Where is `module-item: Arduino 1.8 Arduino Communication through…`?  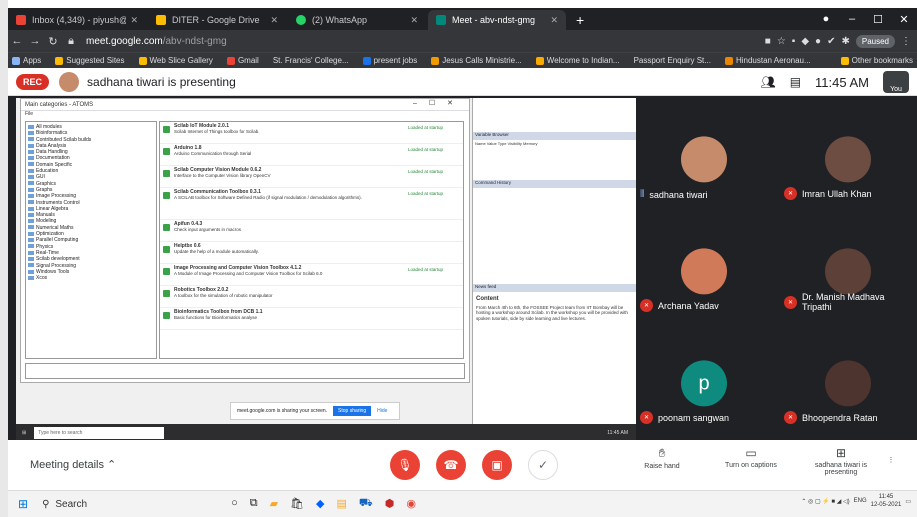
module-item: Arduino 1.8 Arduino Communication through… is located at coordinates (311, 155).